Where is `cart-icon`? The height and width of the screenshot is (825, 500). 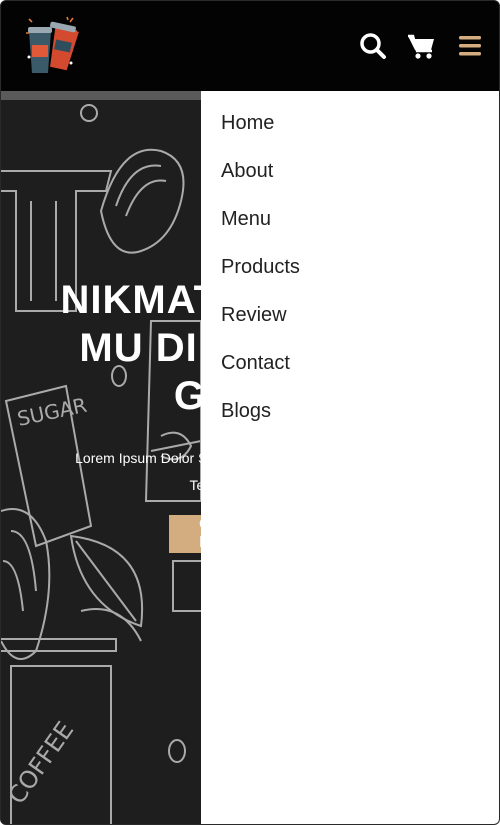
cart-icon is located at coordinates (421, 46).